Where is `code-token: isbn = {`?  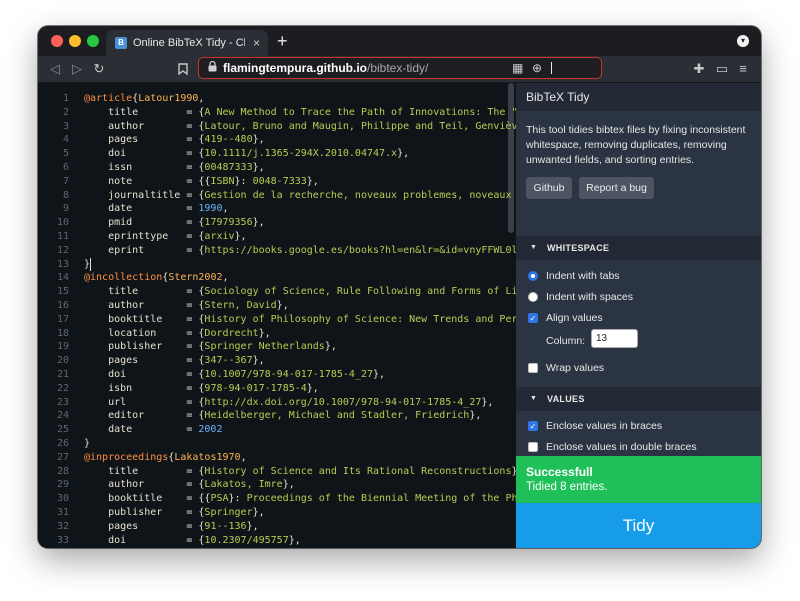
code-token: isbn = { is located at coordinates (144, 388).